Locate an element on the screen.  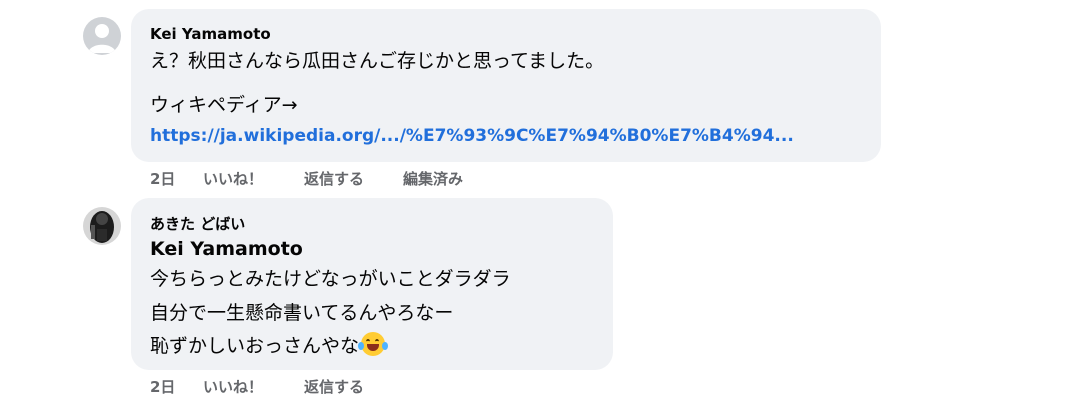
comment-text-line: え？秋田さんなら瓜田さんご存じかと思ってました。 is located at coordinates (377, 61).